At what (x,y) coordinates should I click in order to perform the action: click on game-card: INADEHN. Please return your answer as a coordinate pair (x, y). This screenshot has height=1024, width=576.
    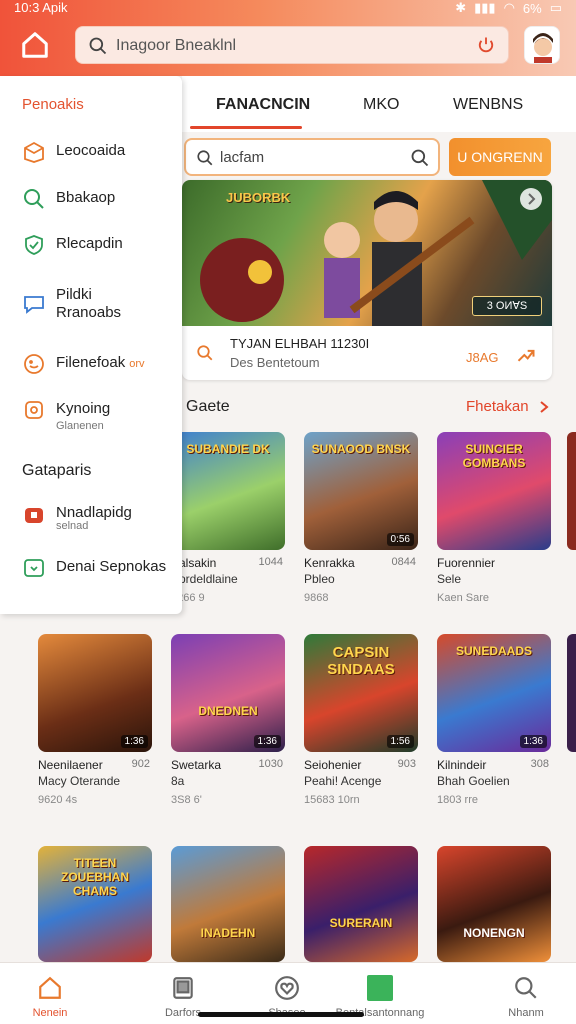
    Looking at the image, I should click on (228, 904).